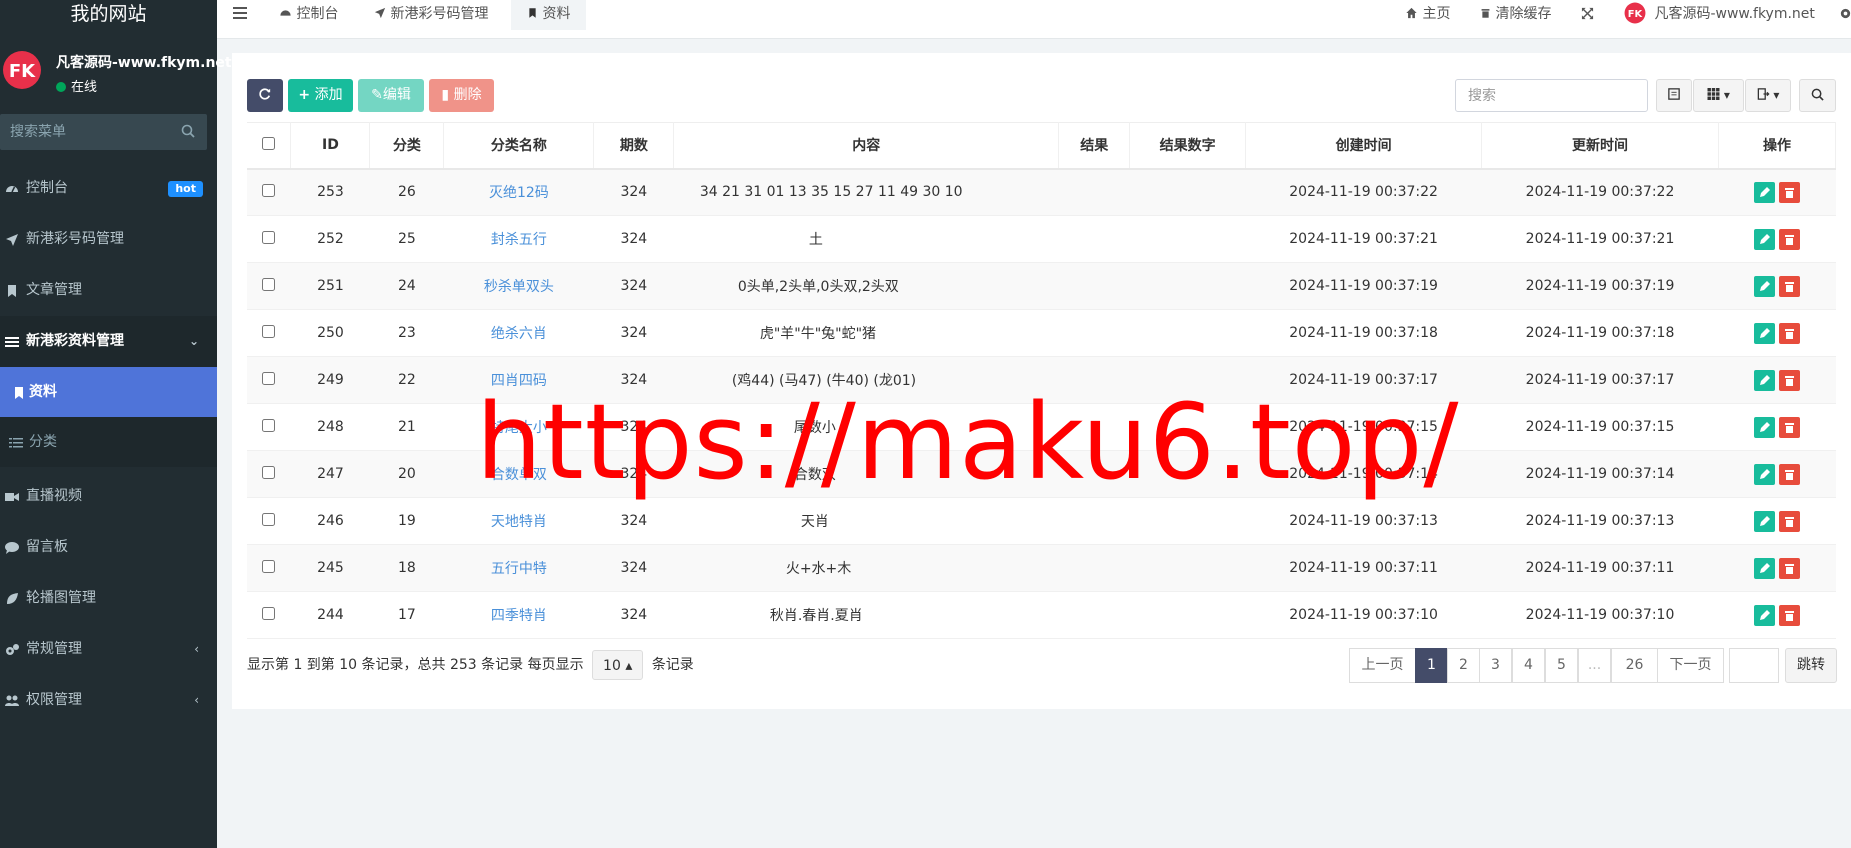 This screenshot has width=1851, height=848. I want to click on sidebar-item-data: 资料, so click(108, 392).